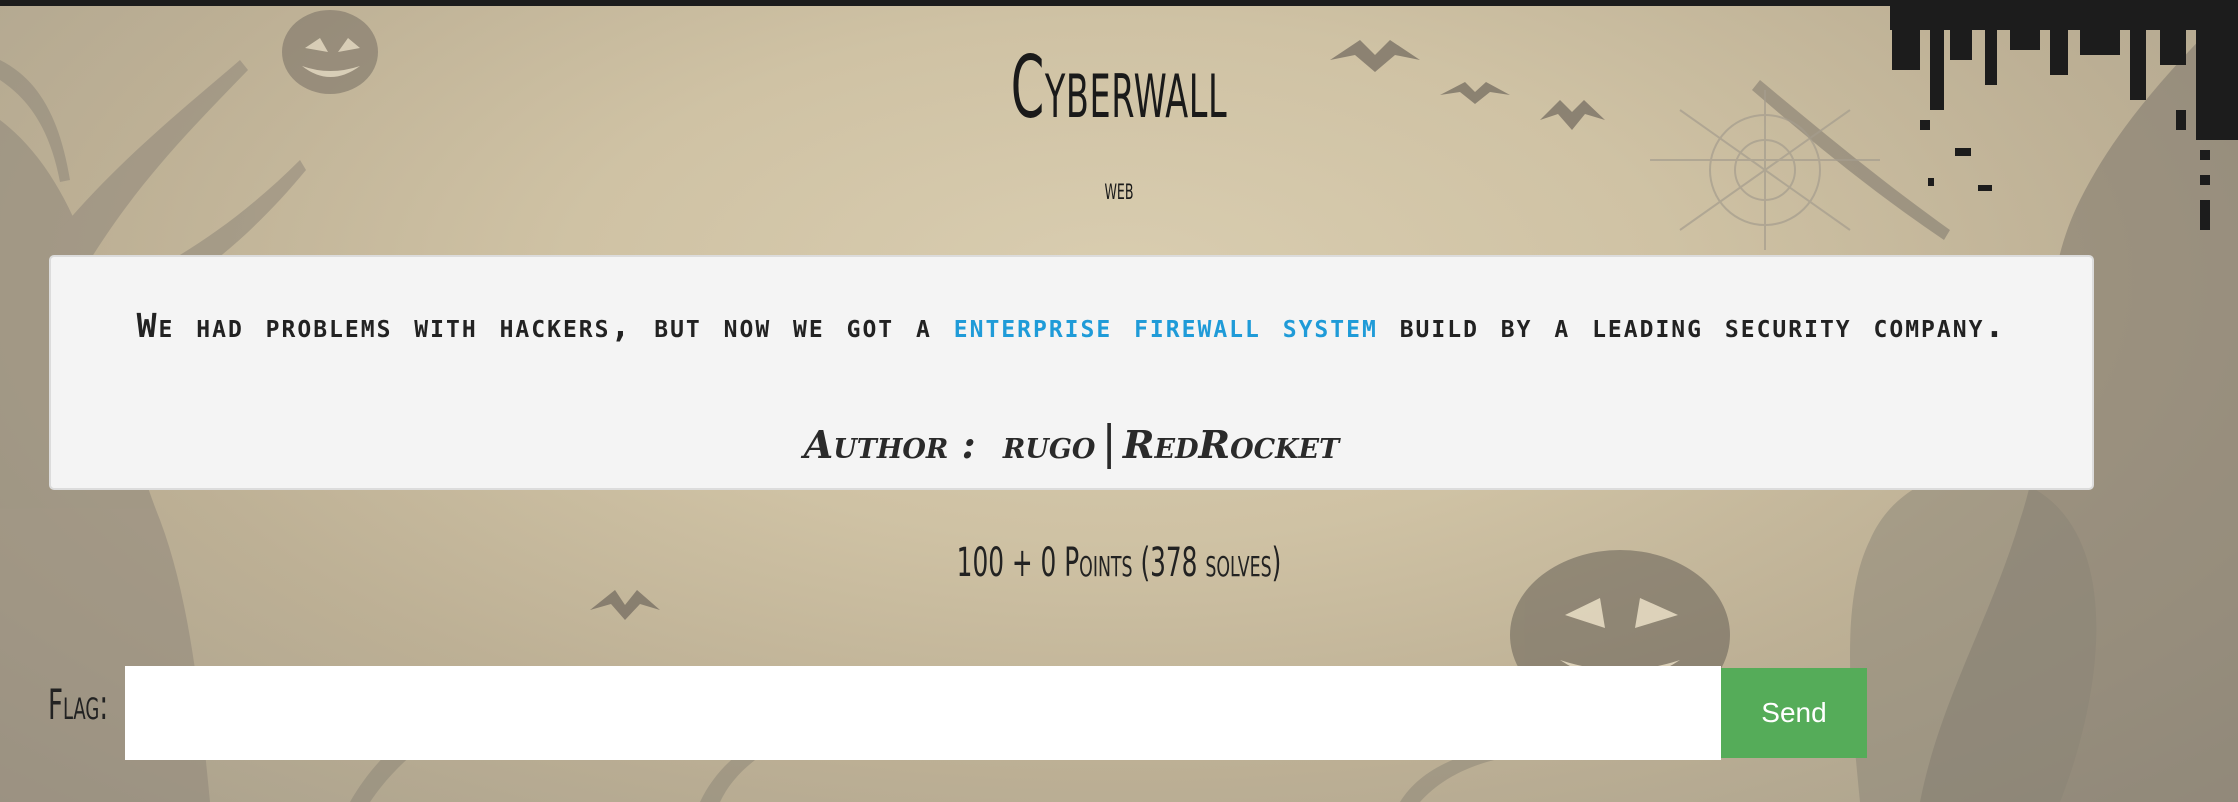  What do you see at coordinates (923, 713) in the screenshot?
I see `flag-input` at bounding box center [923, 713].